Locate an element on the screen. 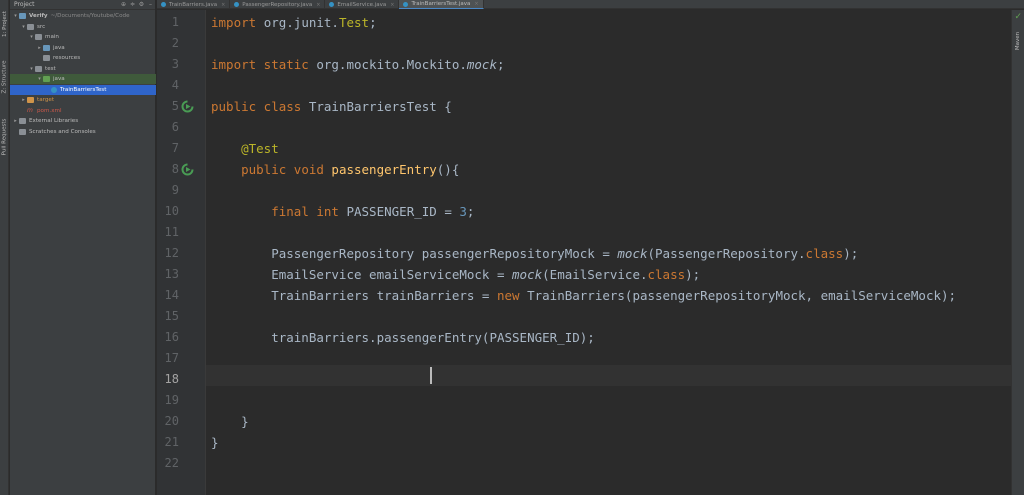 The image size is (1024, 495). tool-window-tab: Z: Structure is located at coordinates (4, 77).